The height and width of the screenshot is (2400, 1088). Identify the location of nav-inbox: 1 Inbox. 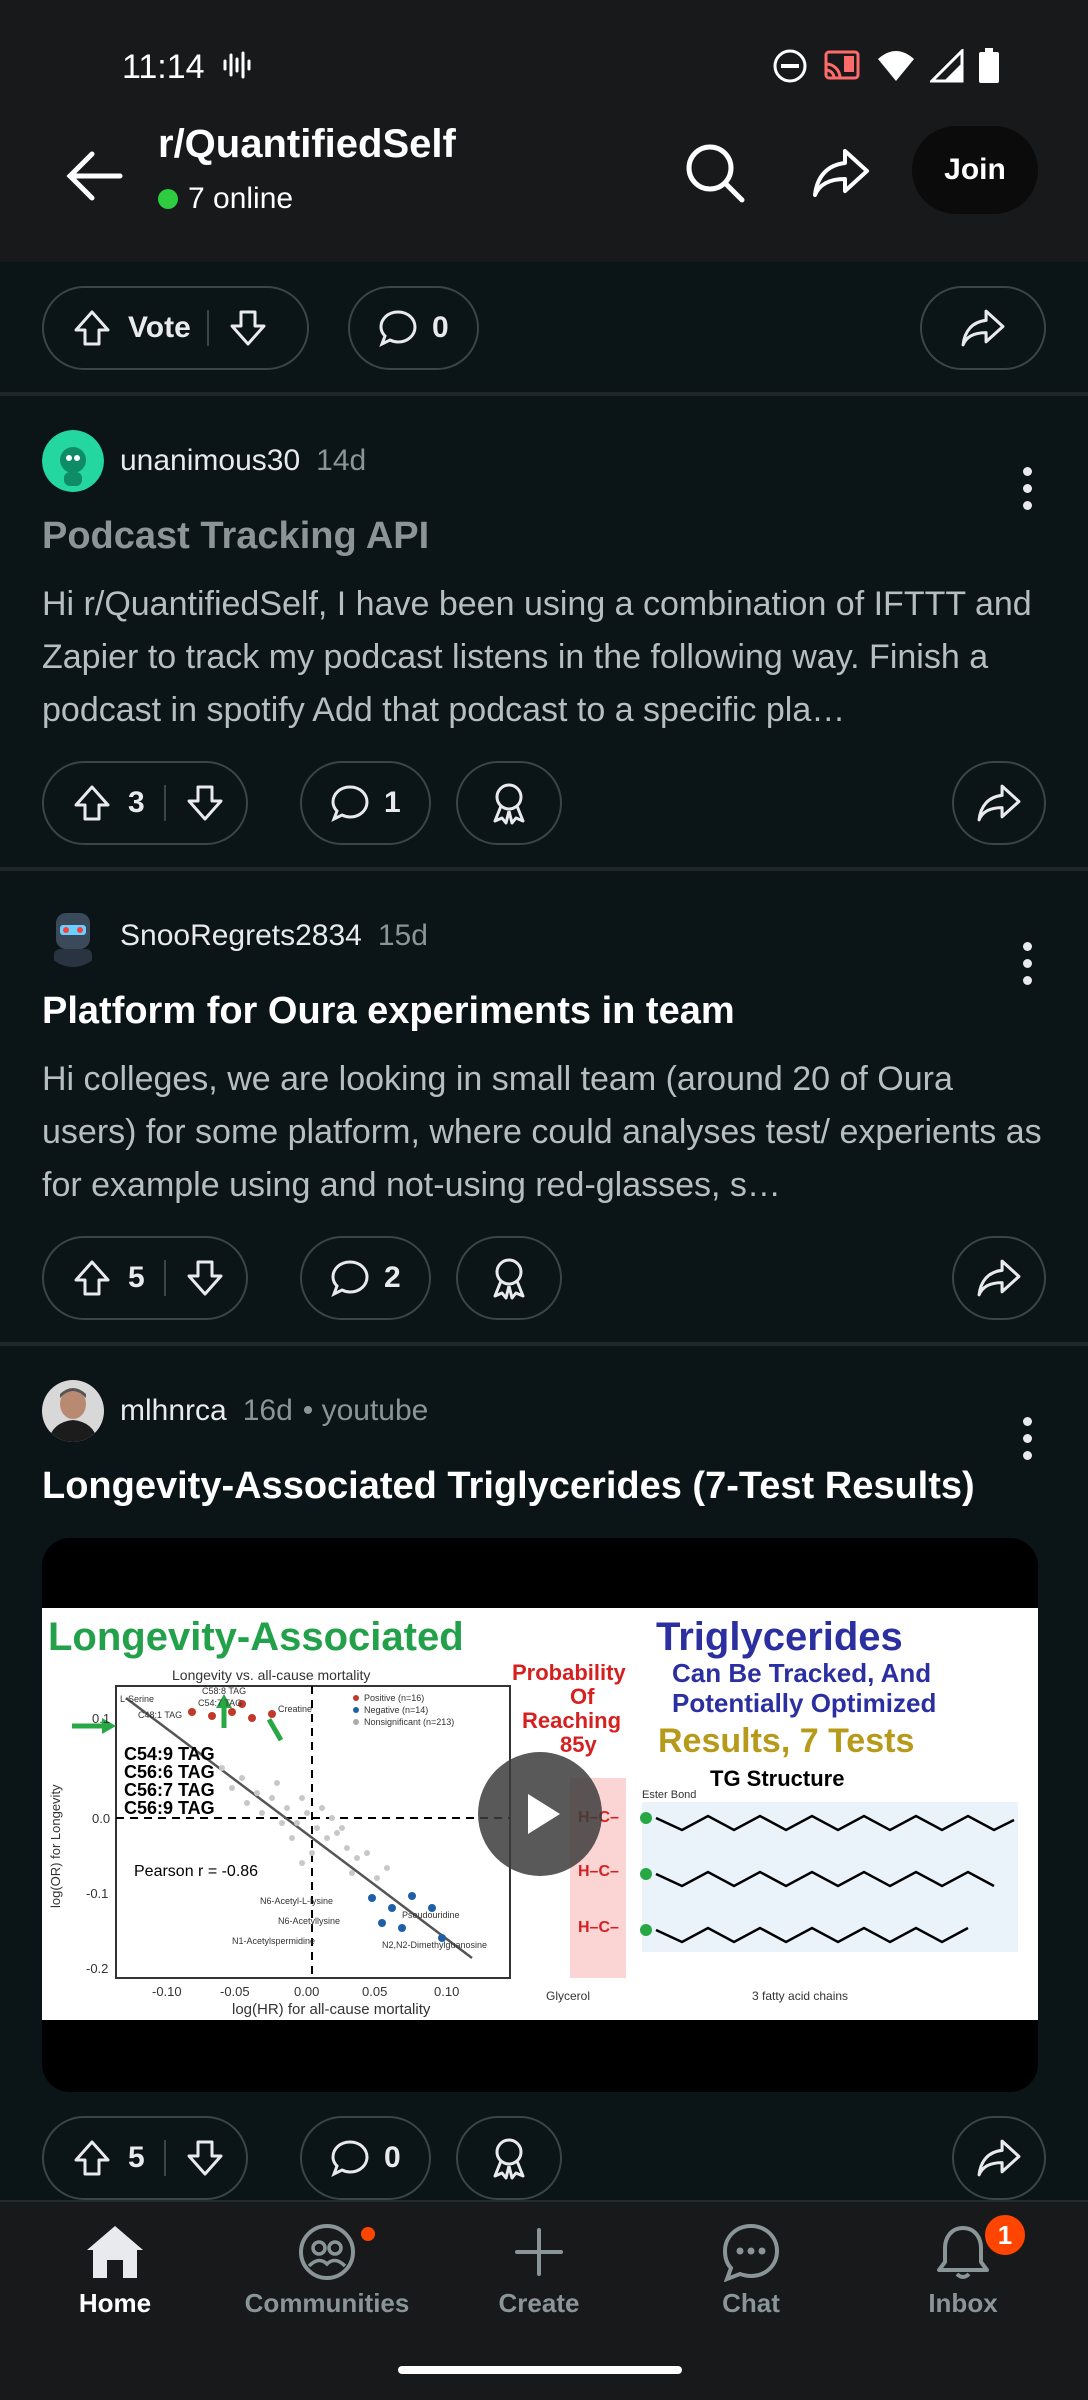
(963, 2265).